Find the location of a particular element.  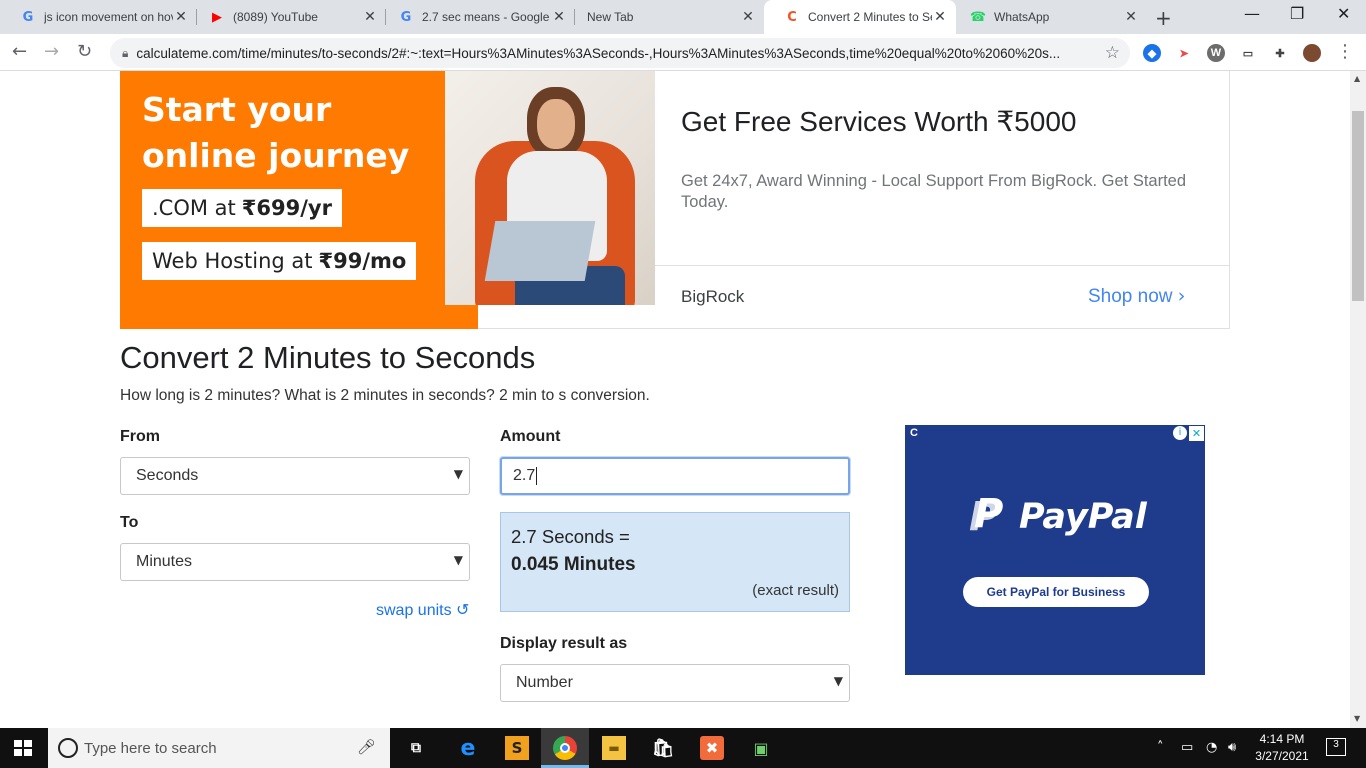

cast-icon: ▭ is located at coordinates (1248, 53).